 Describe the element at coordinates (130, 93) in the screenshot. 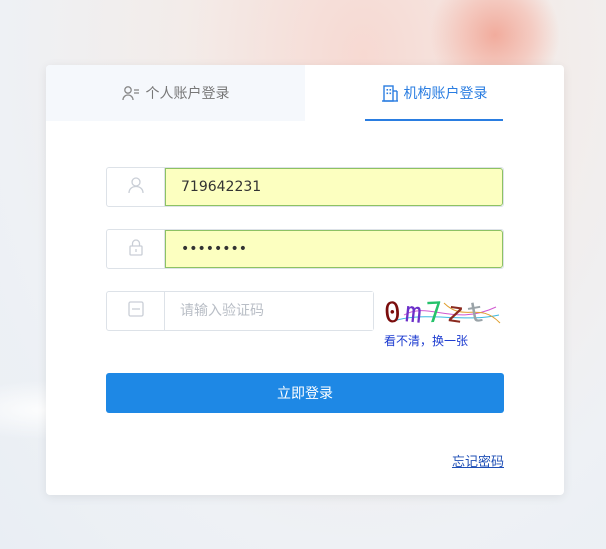

I see `user-card-icon` at that location.